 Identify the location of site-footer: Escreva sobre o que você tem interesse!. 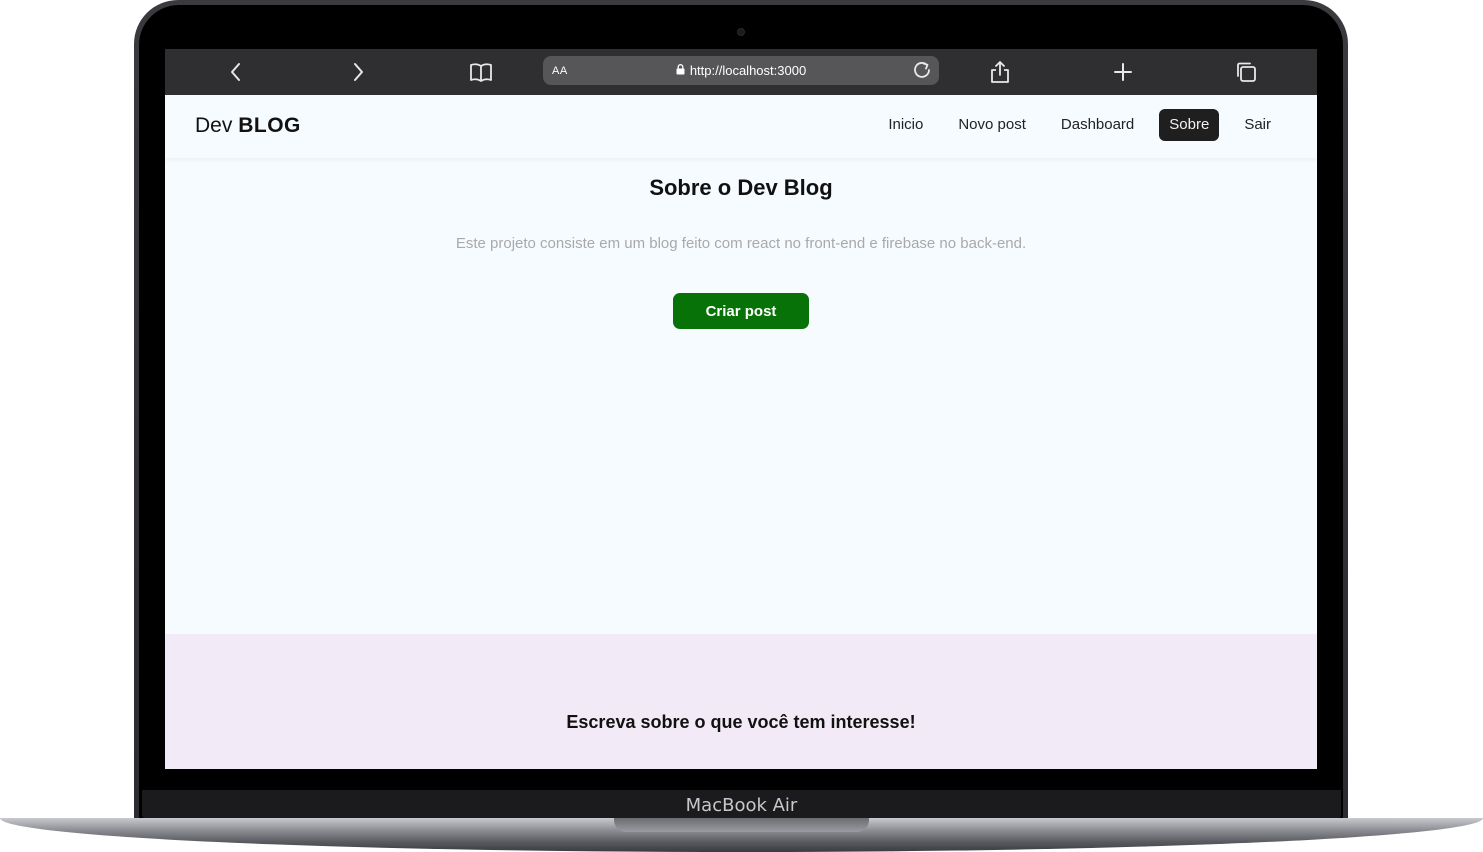
(741, 701).